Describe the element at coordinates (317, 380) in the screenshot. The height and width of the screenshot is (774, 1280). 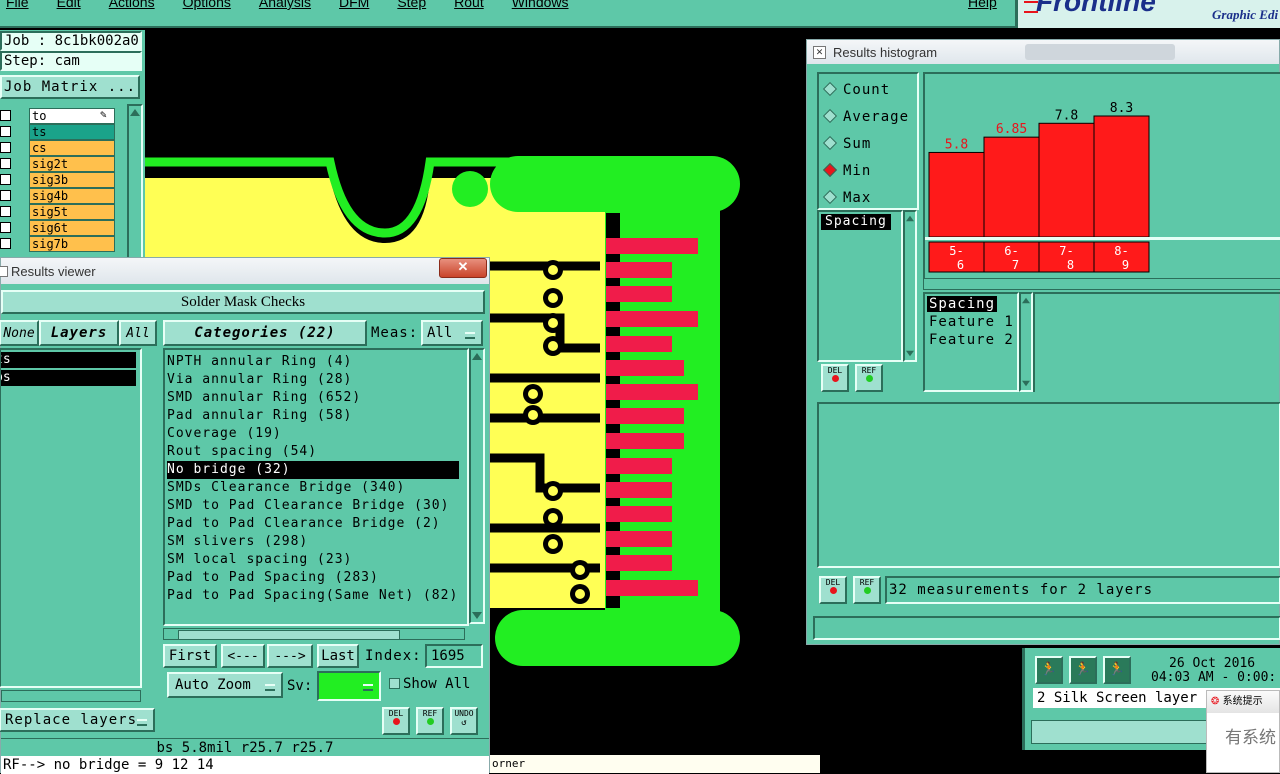
I see `category-item: Via annular Ring (28)` at that location.